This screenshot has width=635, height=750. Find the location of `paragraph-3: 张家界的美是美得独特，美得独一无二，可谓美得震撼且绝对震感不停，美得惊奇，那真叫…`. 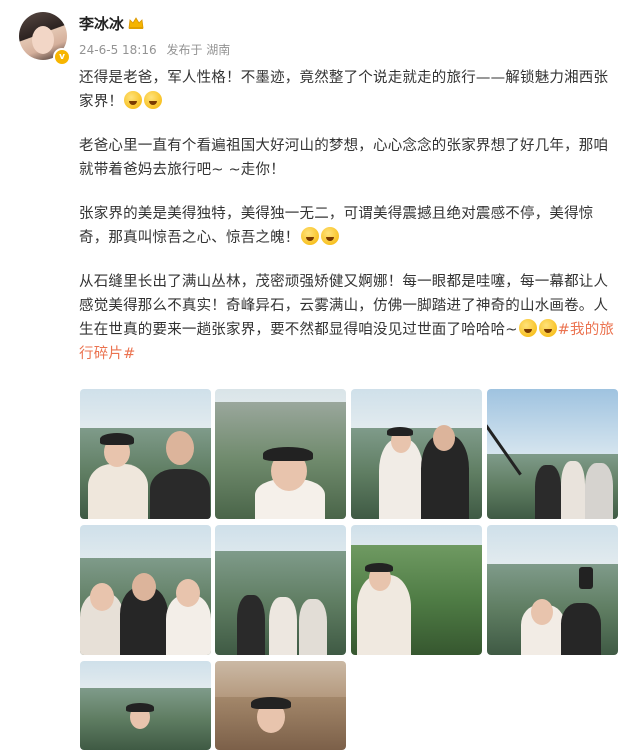

paragraph-3: 张家界的美是美得独特，美得独一无二，可谓美得震撼且绝对震感不停，美得惊奇，那真叫… is located at coordinates (349, 226).